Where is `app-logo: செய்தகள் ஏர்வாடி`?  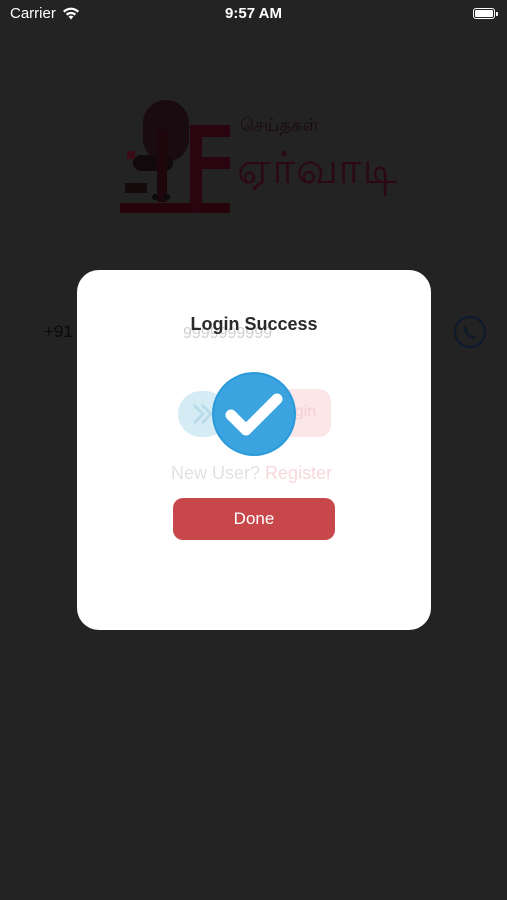 app-logo: செய்தகள் ஏர்வாடி is located at coordinates (257, 157).